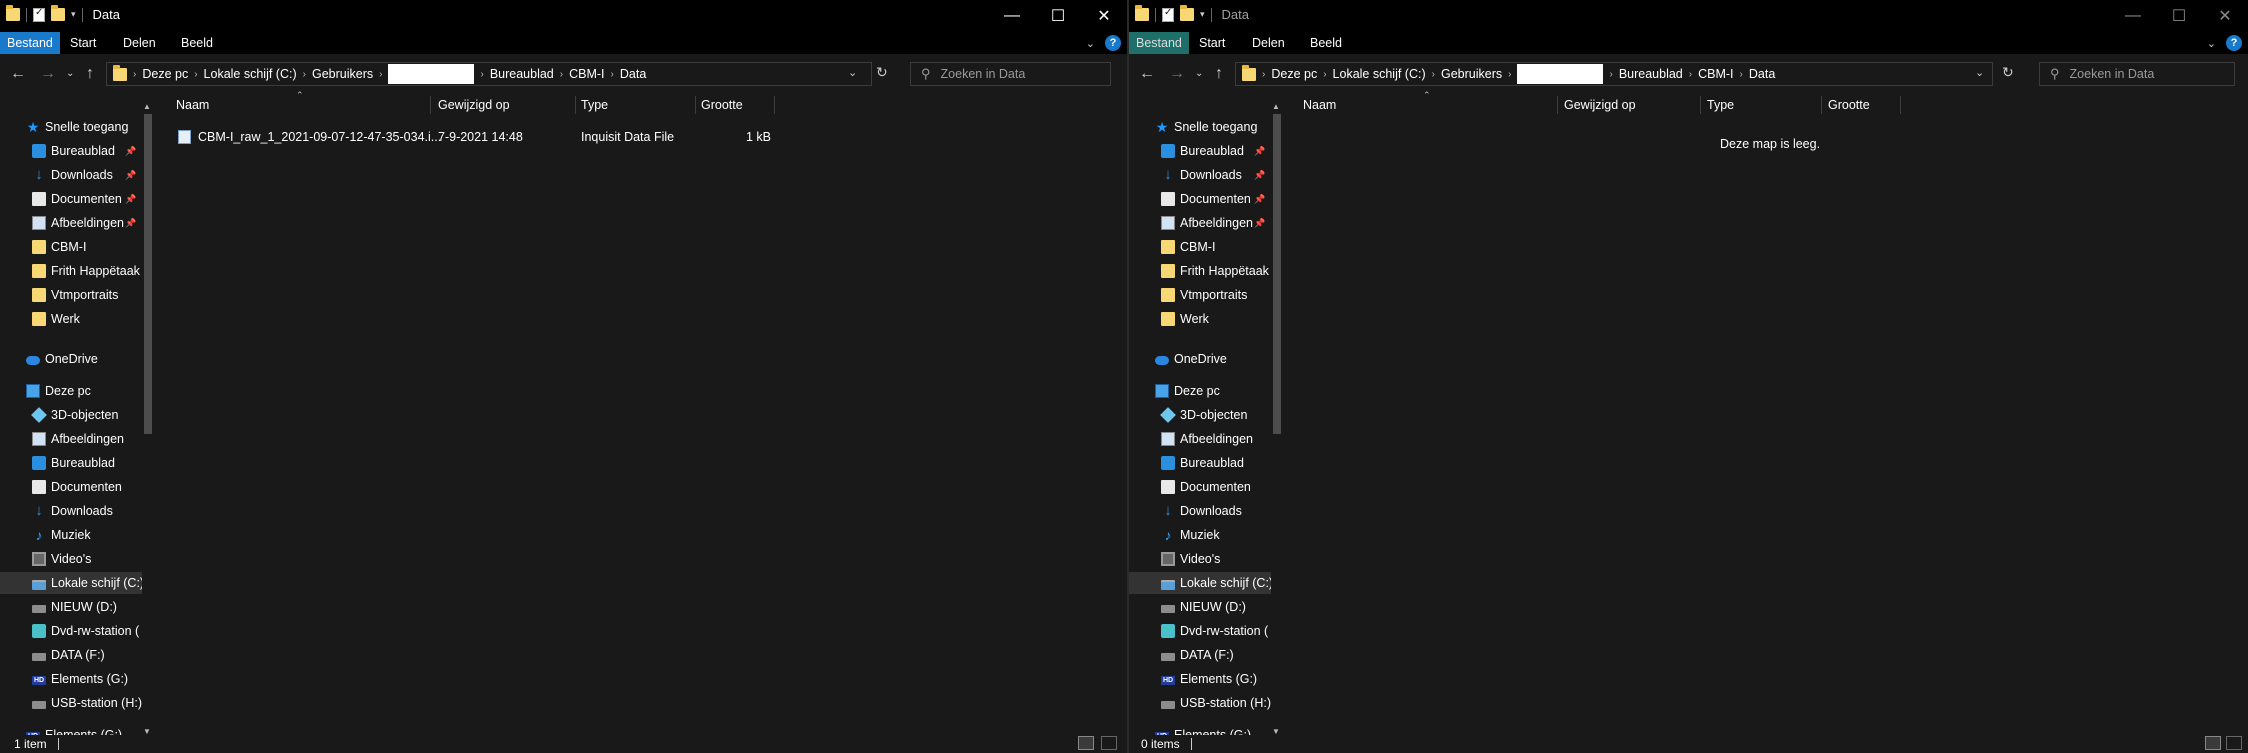  What do you see at coordinates (1277, 274) in the screenshot?
I see `scrollbar-thumb` at bounding box center [1277, 274].